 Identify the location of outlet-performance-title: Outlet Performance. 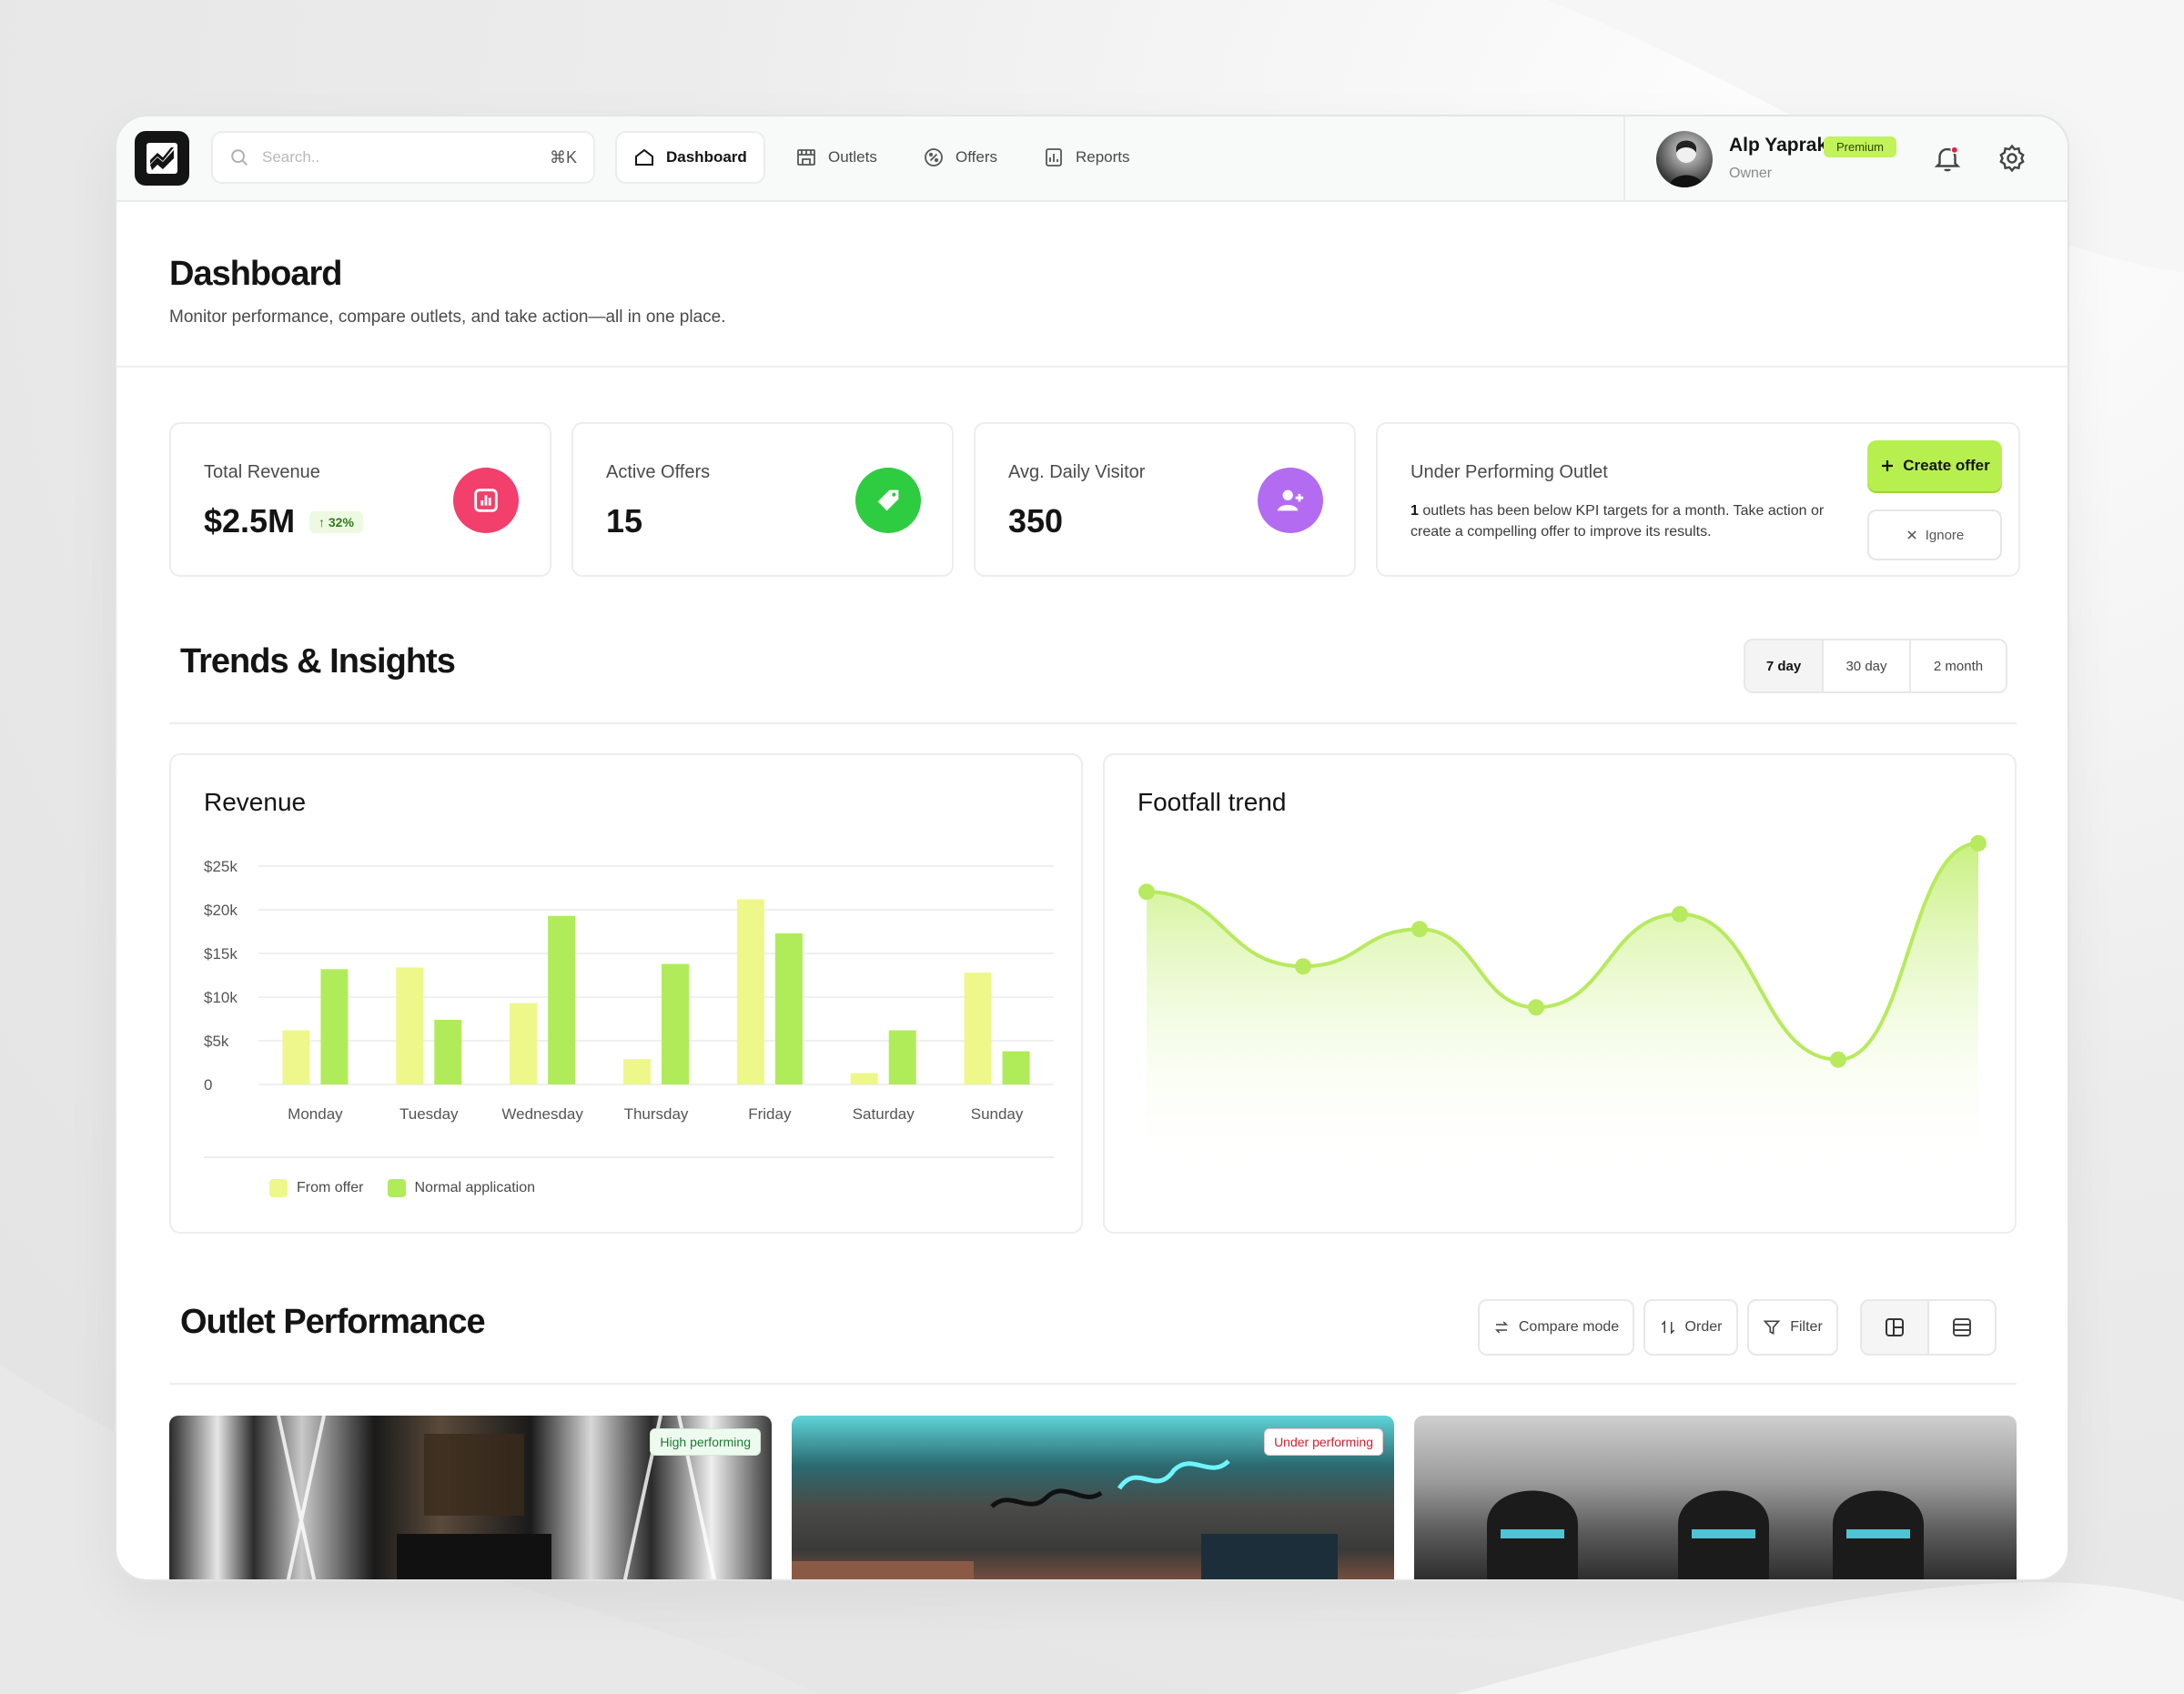
(333, 1322).